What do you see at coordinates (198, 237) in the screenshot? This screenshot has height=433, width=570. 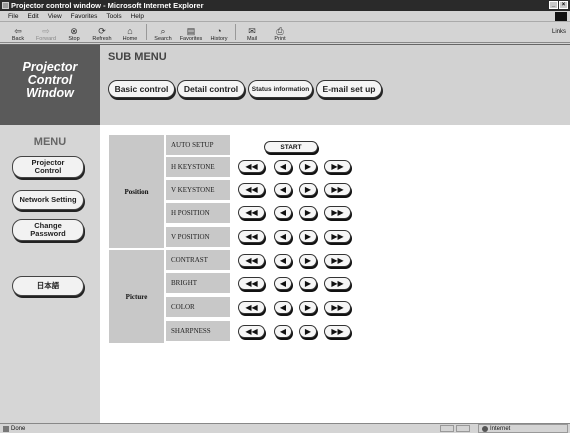 I see `row-label-v-position: V POSITION` at bounding box center [198, 237].